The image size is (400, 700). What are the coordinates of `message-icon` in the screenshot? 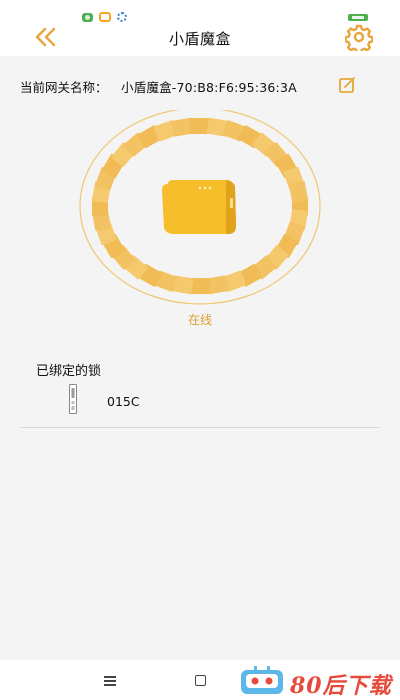 It's located at (105, 17).